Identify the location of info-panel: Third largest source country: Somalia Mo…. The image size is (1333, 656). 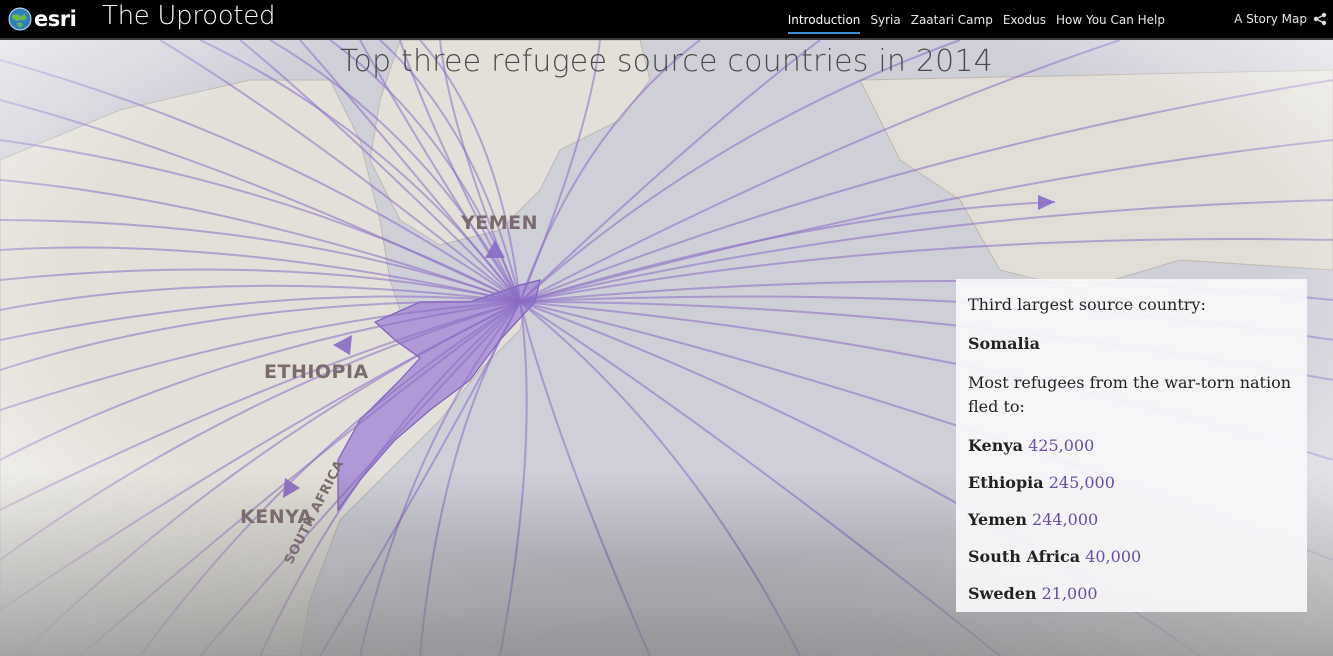
(1131, 445).